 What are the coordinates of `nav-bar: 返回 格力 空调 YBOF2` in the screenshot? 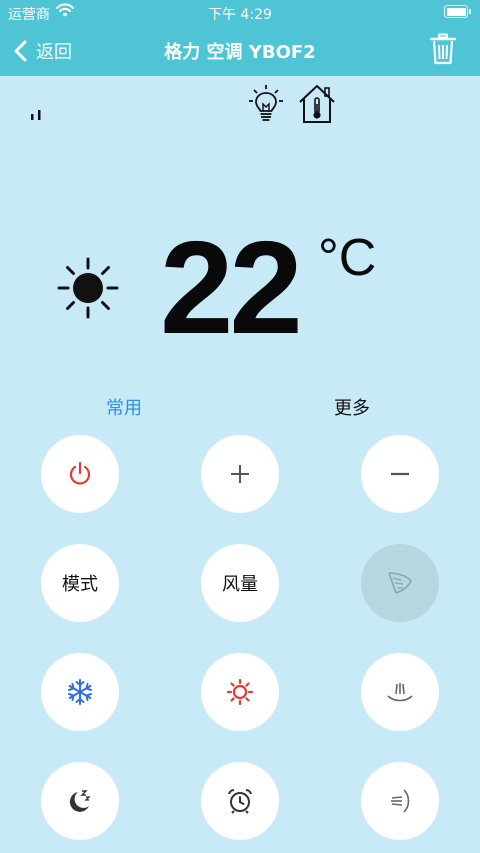 It's located at (240, 51).